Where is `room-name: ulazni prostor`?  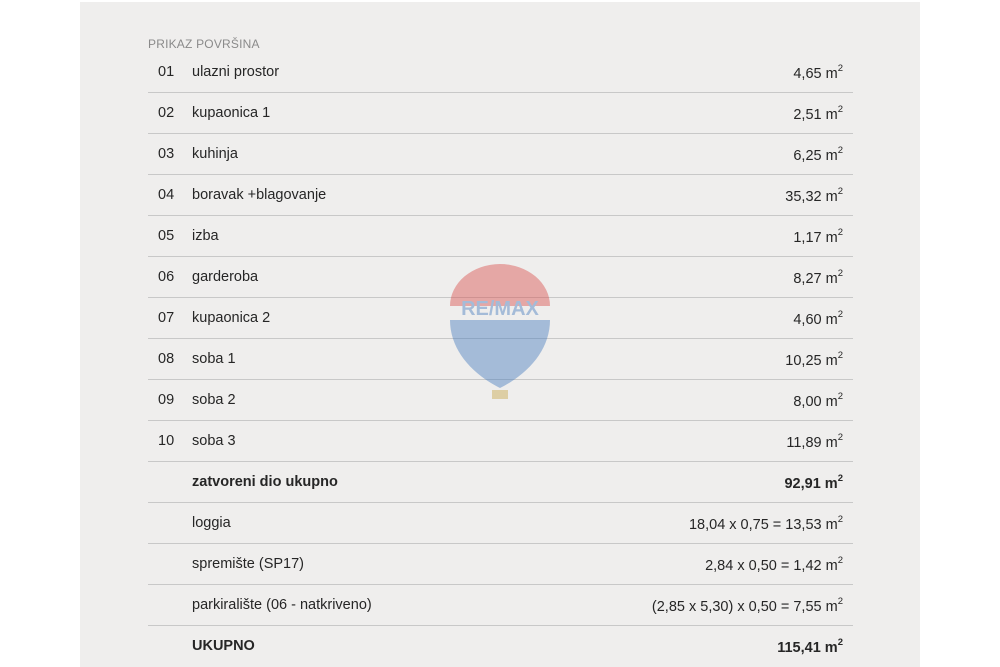
room-name: ulazni prostor is located at coordinates (236, 72).